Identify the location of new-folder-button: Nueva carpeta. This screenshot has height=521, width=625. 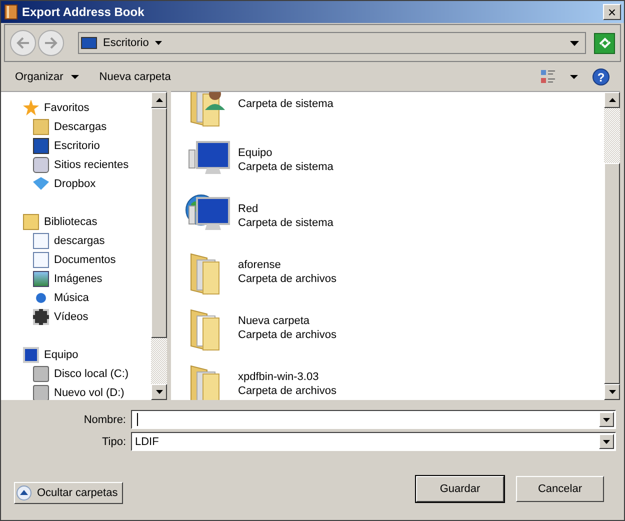
(135, 77).